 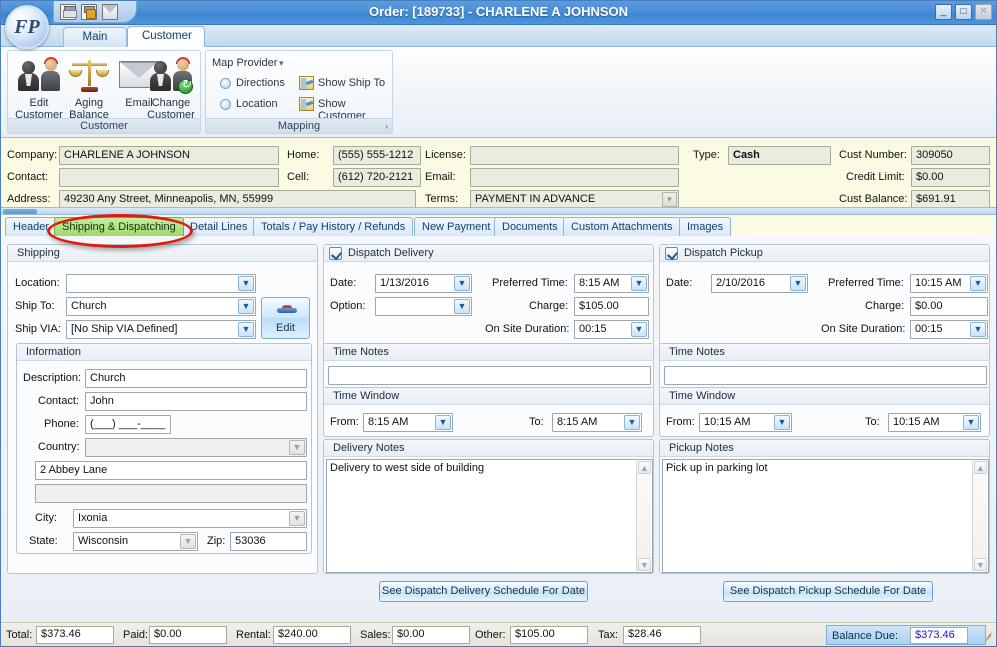 What do you see at coordinates (963, 12) in the screenshot?
I see `maximize-button: □` at bounding box center [963, 12].